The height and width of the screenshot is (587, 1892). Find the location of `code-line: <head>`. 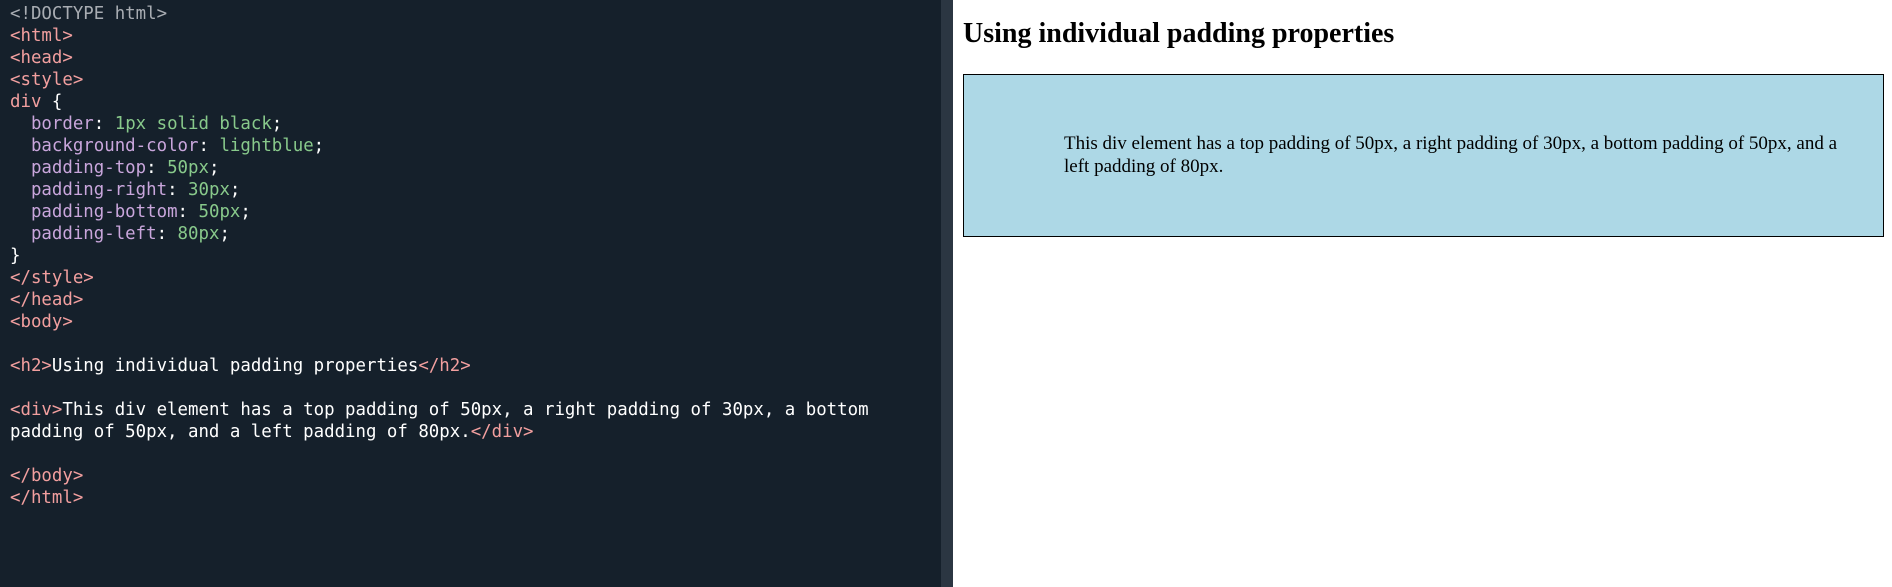

code-line: <head> is located at coordinates (475, 58).